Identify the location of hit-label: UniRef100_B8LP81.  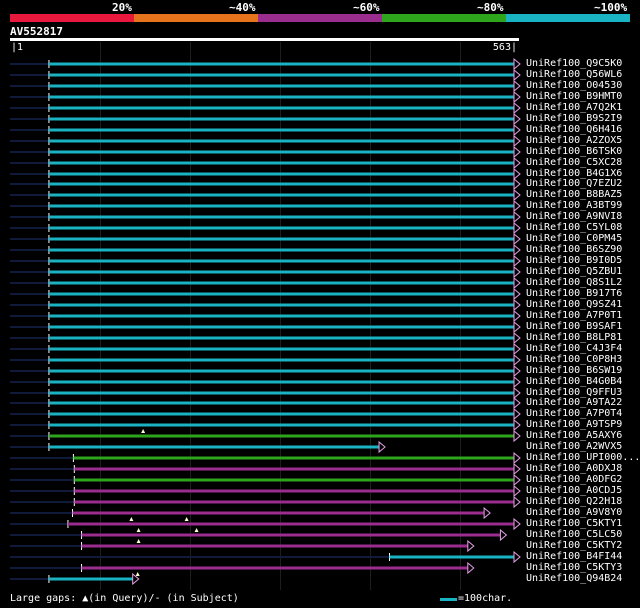
(574, 337).